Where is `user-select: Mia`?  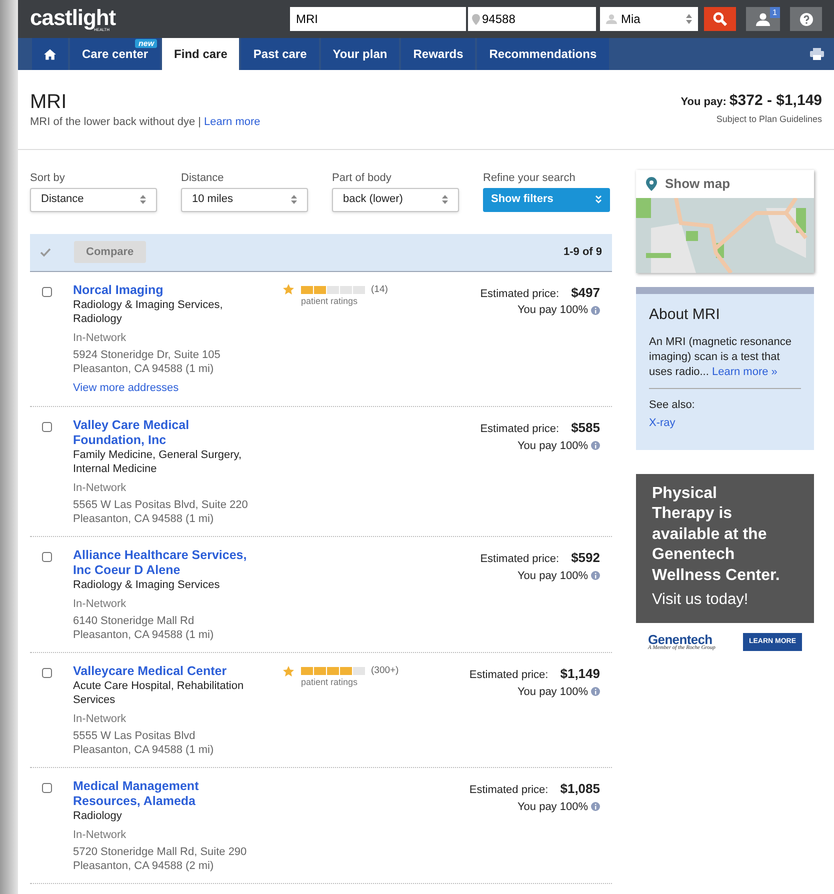 user-select: Mia is located at coordinates (649, 19).